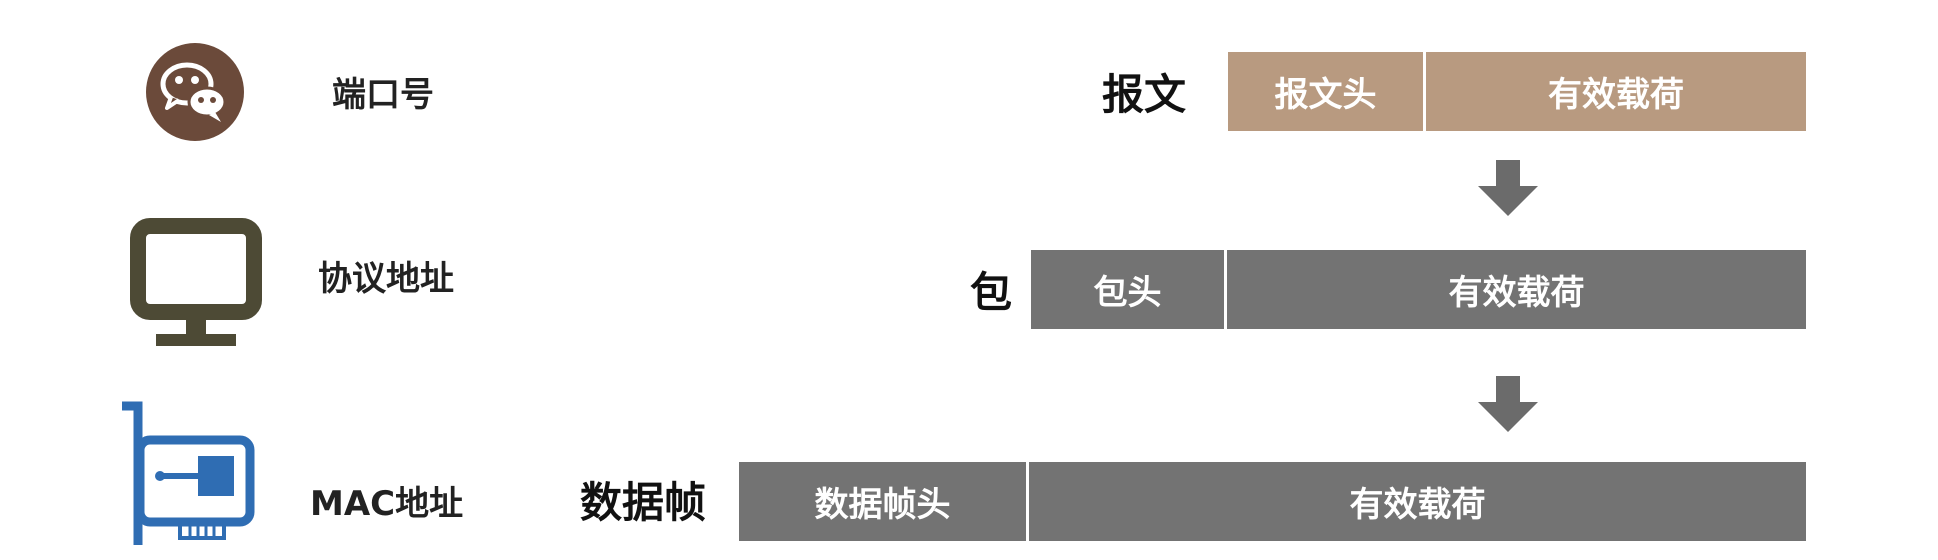 This screenshot has width=1938, height=560. Describe the element at coordinates (1516, 293) in the screenshot. I see `packet-payload-text: 有效载荷` at that location.